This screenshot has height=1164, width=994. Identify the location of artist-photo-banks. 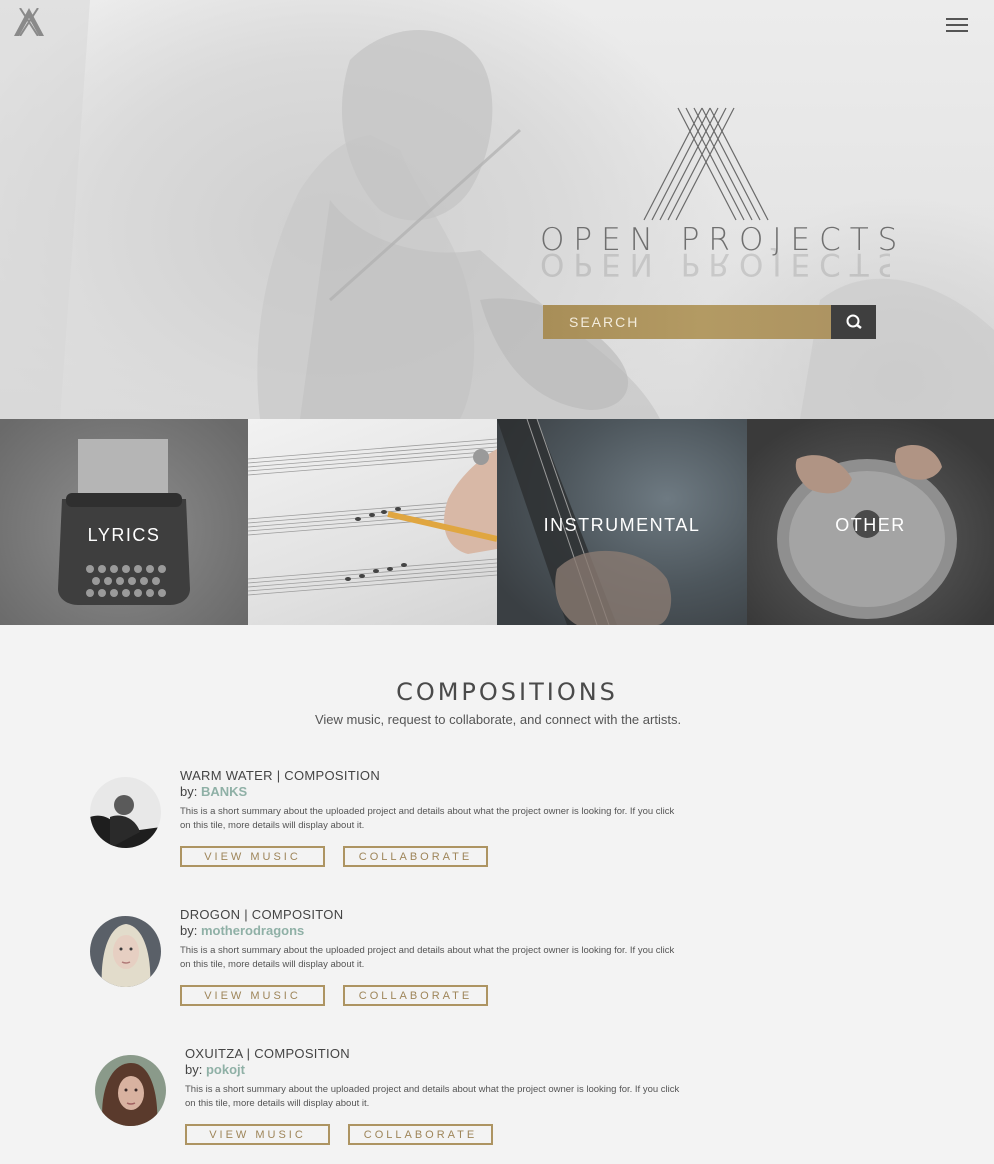
(125, 812).